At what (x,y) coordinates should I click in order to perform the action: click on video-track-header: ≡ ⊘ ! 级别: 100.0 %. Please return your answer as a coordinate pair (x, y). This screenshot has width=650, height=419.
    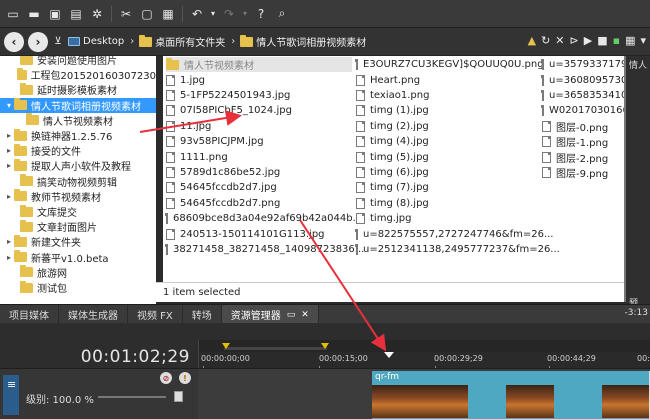
    Looking at the image, I should click on (99, 393).